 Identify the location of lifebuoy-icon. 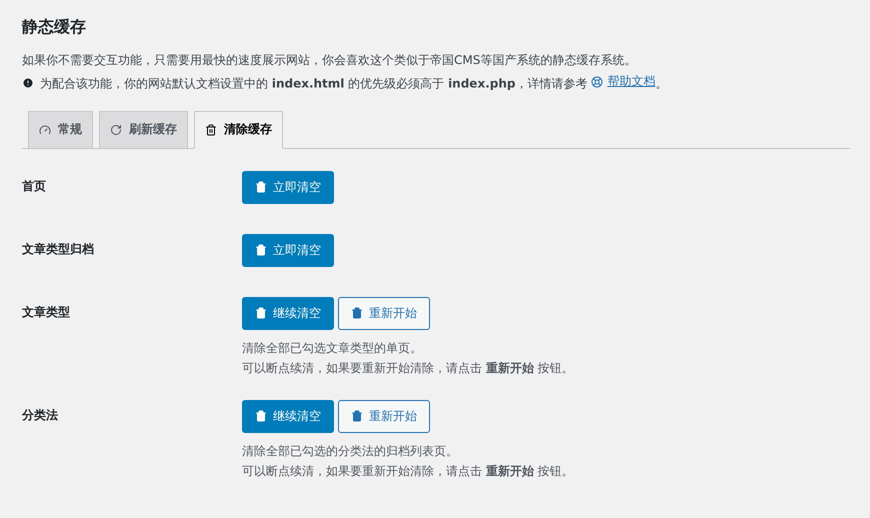
(597, 82).